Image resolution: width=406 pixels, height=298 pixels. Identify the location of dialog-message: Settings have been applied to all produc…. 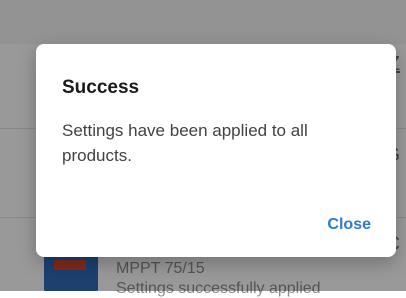
(185, 143).